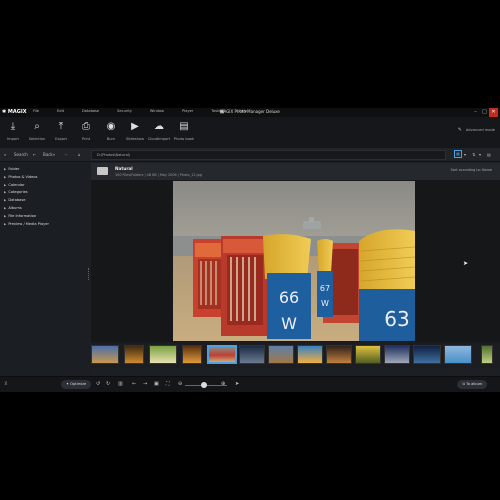 This screenshot has height=500, width=500. Describe the element at coordinates (134, 384) in the screenshot. I see `previous-arrow-icon: ←` at that location.